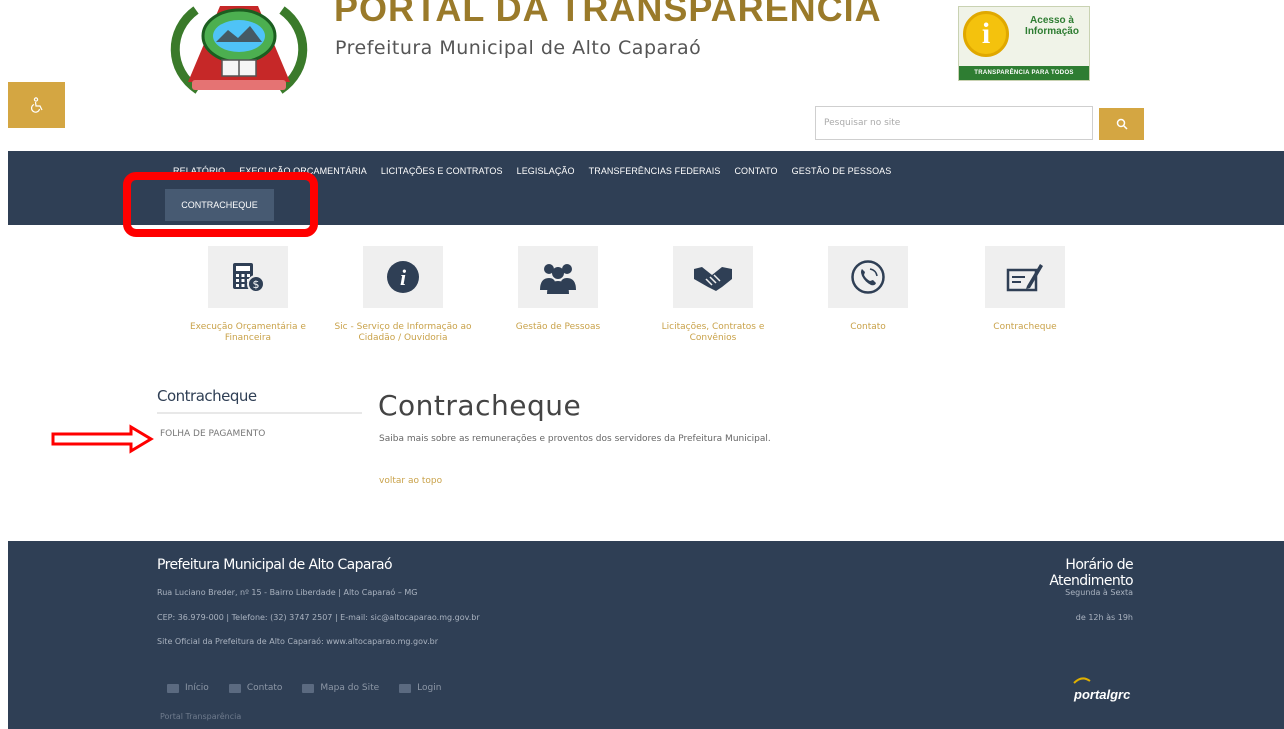 This screenshot has height=729, width=1284. Describe the element at coordinates (239, 50) in the screenshot. I see `coat-of-arms-logo` at that location.